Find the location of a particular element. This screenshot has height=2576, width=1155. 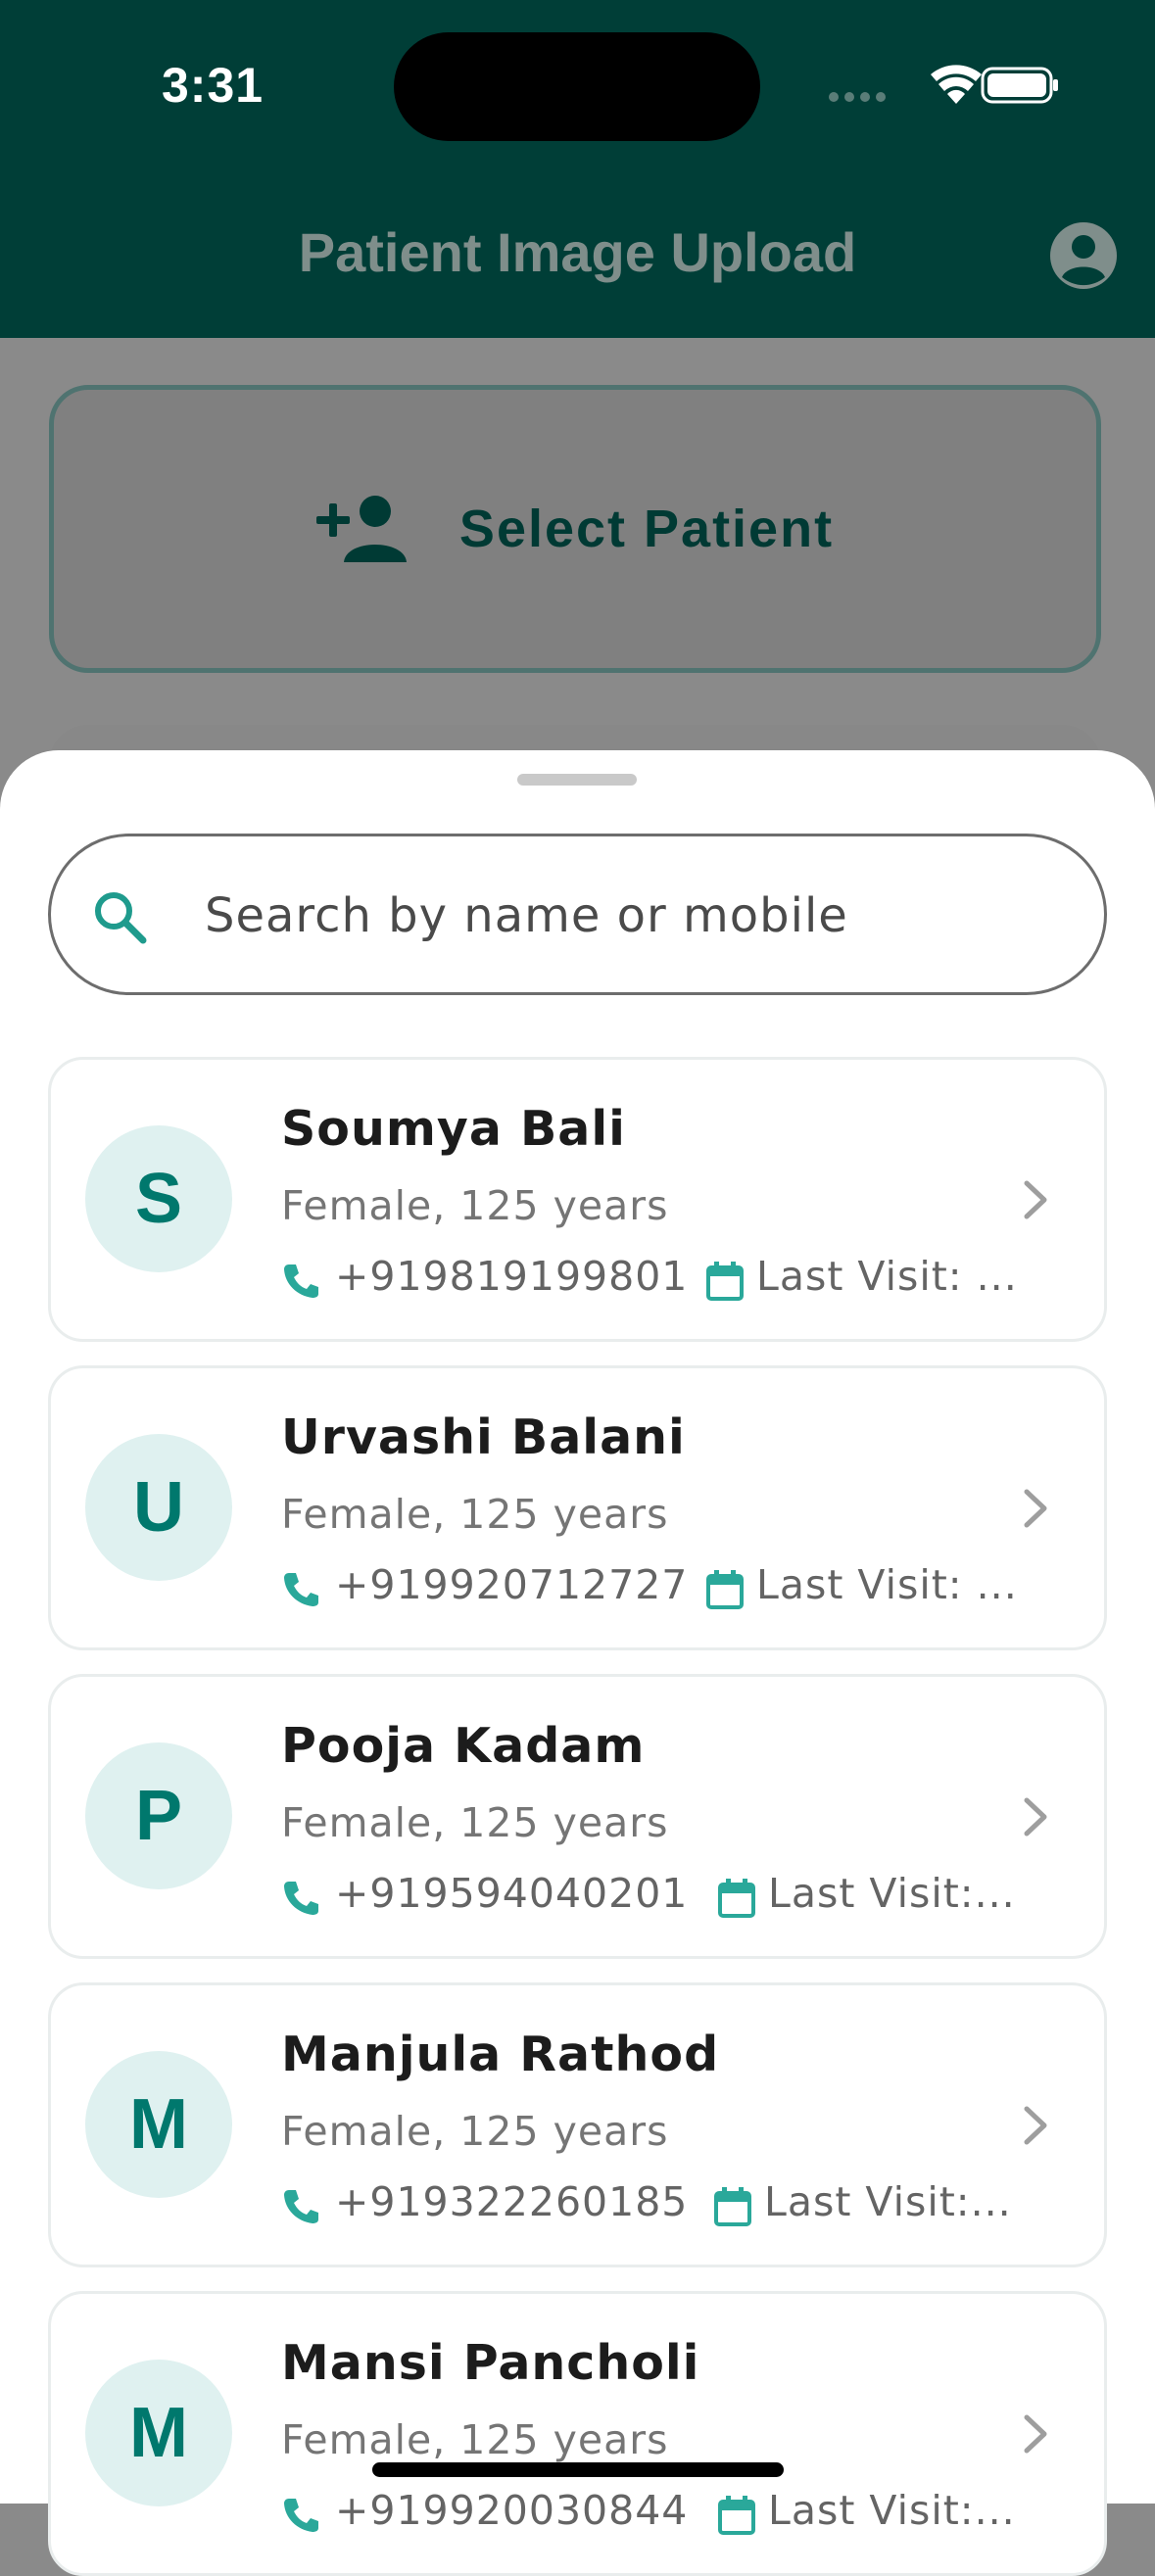

search-input is located at coordinates (636, 916).